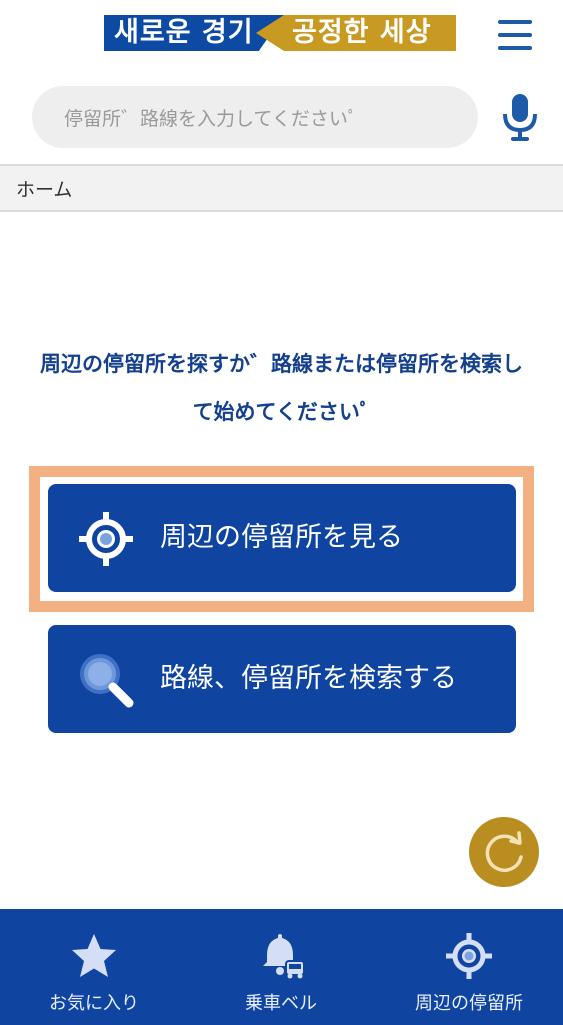  I want to click on instruction-line-2: て始めてくださいﾟ, so click(281, 412).